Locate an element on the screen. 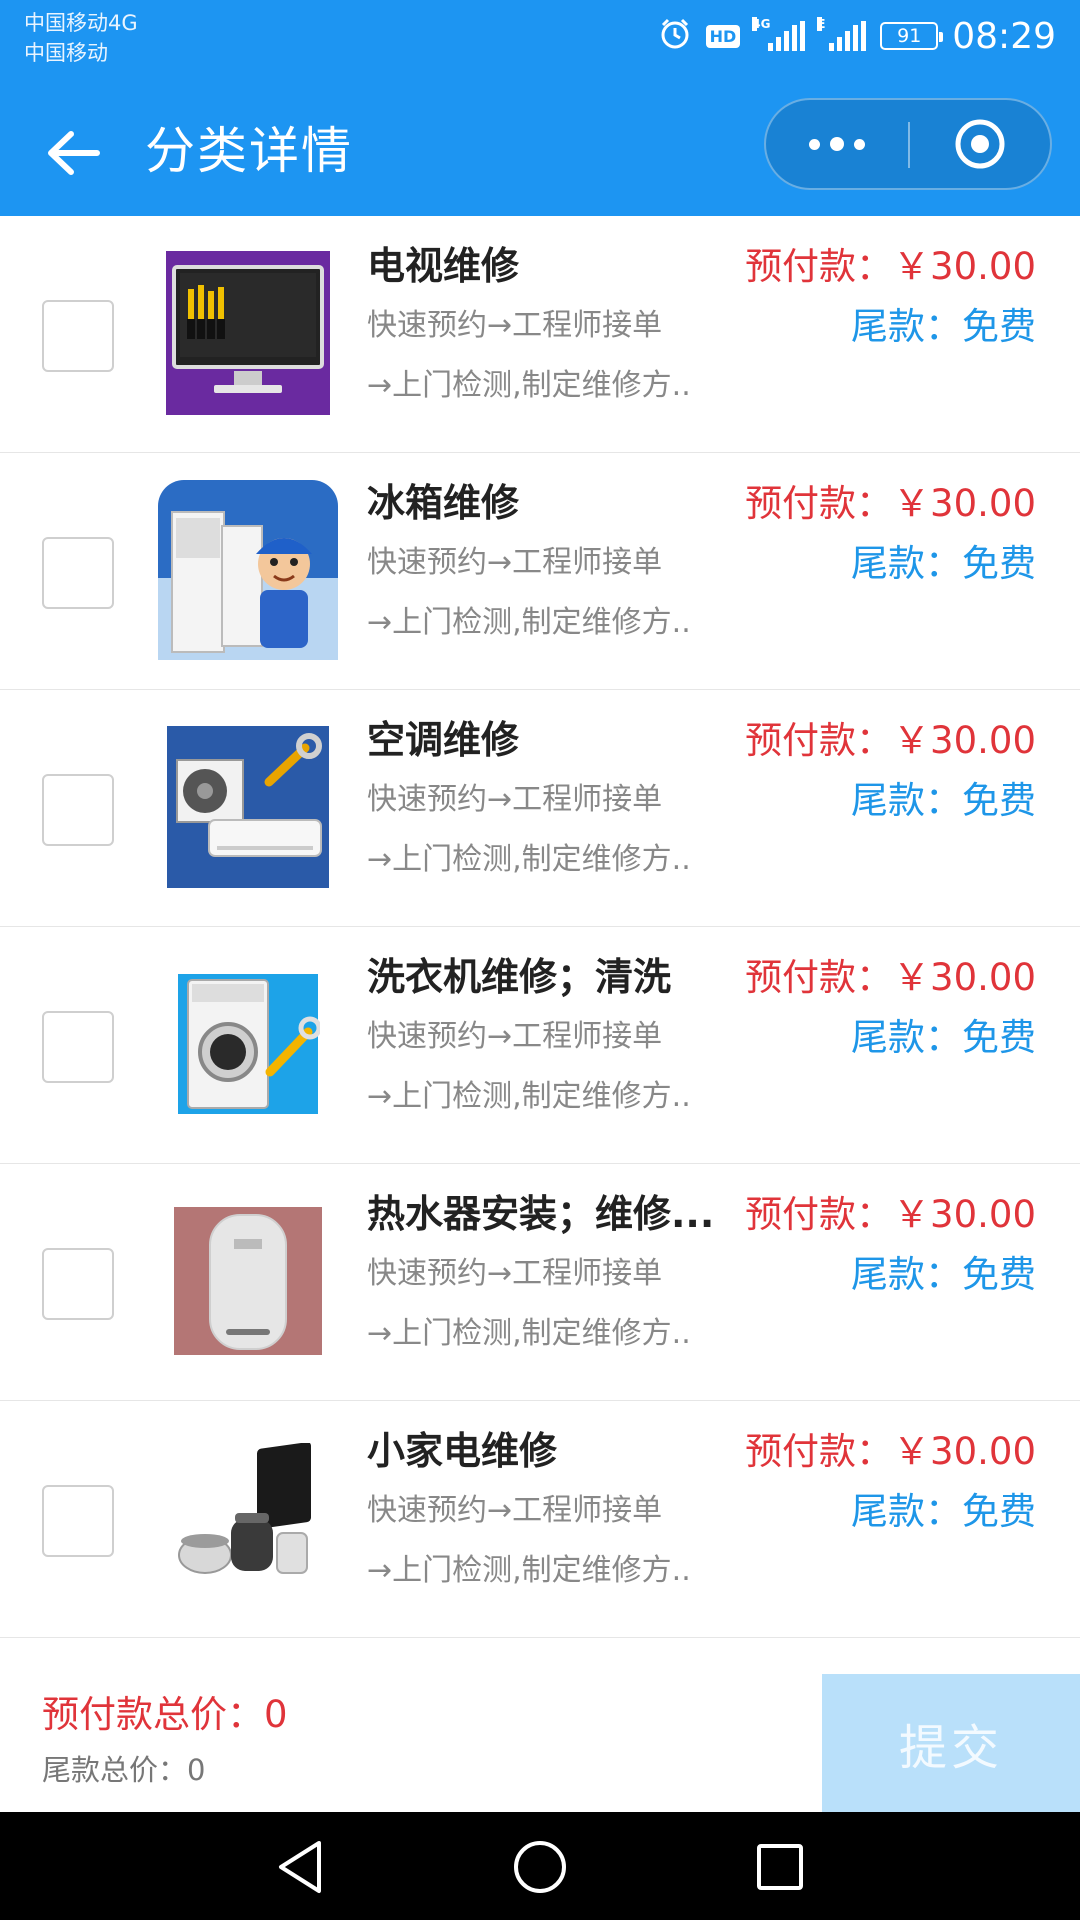 Image resolution: width=1080 pixels, height=1920 pixels. status-icons: HD 4G E 91 08:29 is located at coordinates (857, 36).